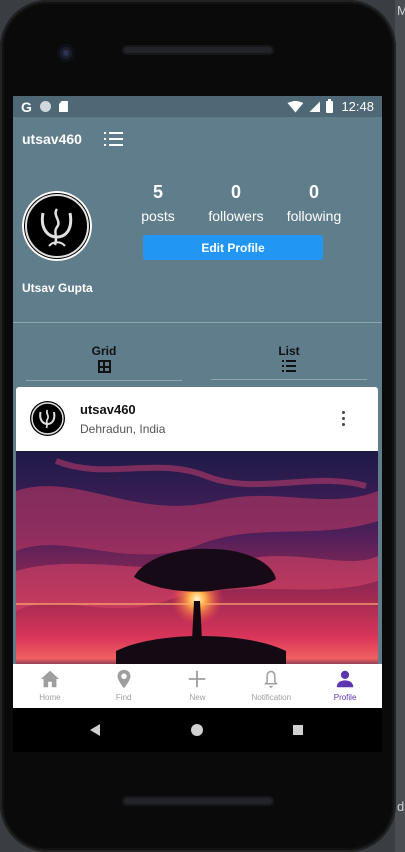 This screenshot has width=405, height=852. I want to click on signal-icon, so click(315, 106).